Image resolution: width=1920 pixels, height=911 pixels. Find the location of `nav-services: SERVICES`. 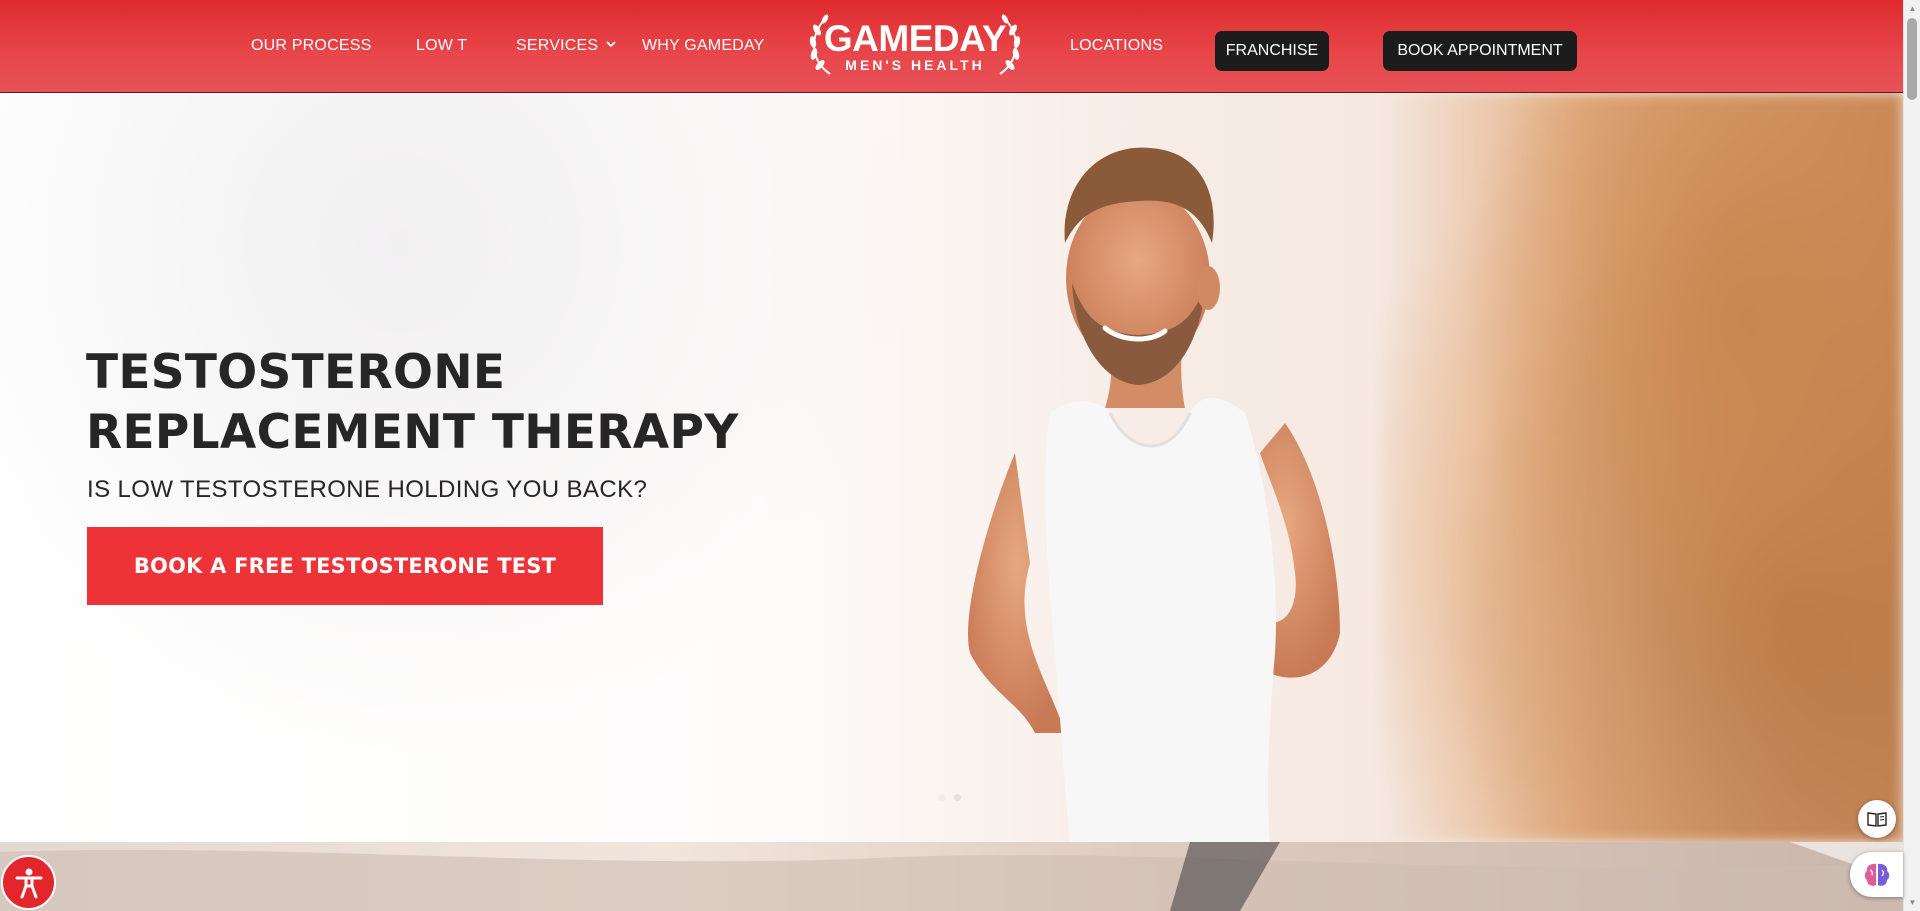

nav-services: SERVICES is located at coordinates (566, 46).